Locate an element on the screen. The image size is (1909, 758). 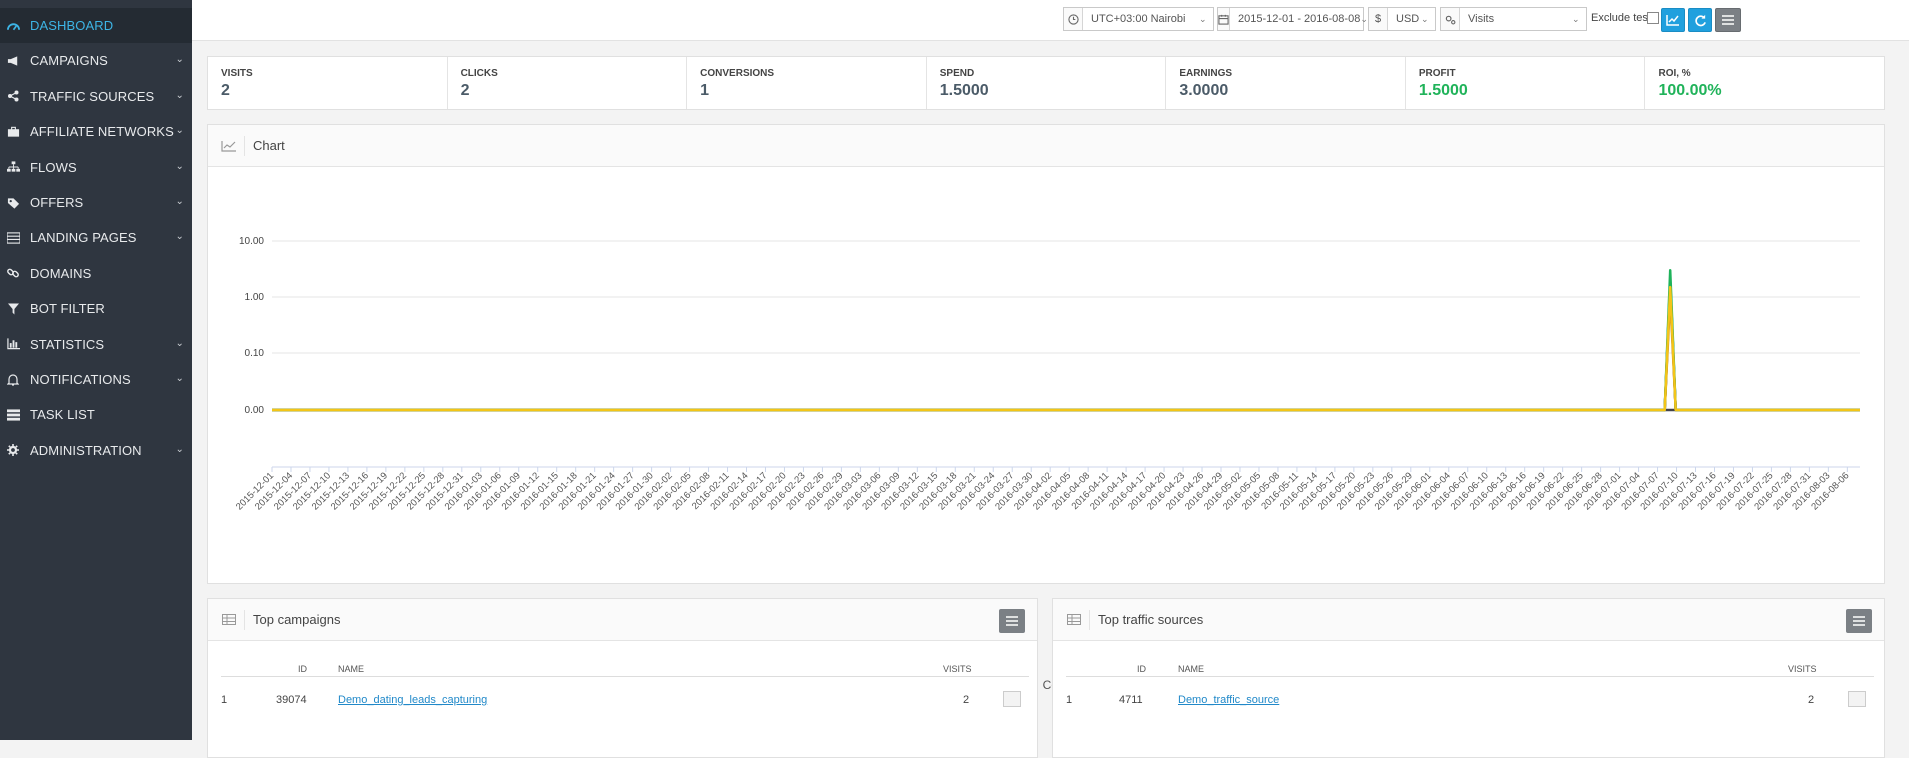
stat-clicks: CLICKS 2 is located at coordinates (568, 83).